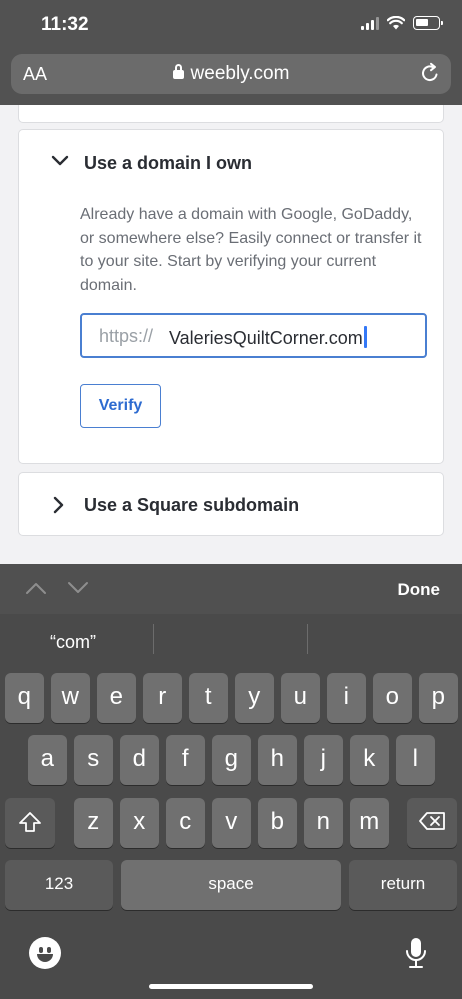 The width and height of the screenshot is (462, 999). I want to click on key-i: i, so click(346, 698).